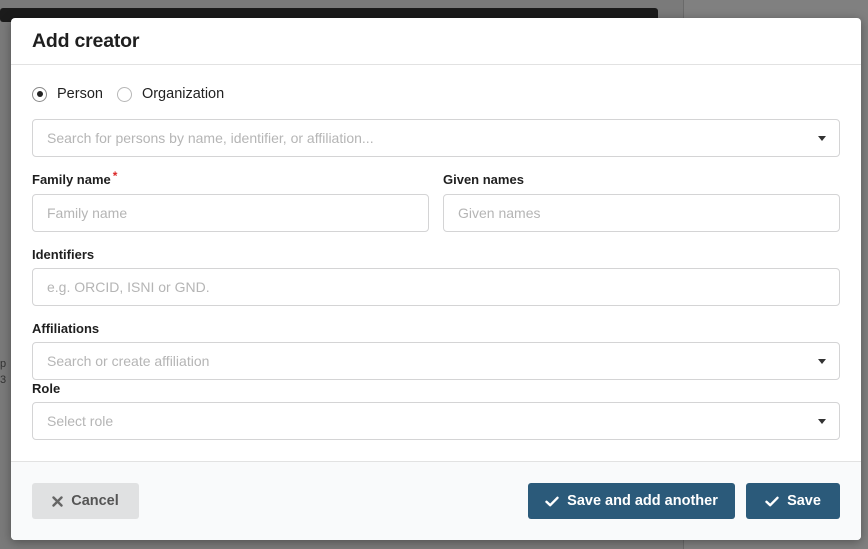  Describe the element at coordinates (436, 421) in the screenshot. I see `role-dropdown: Select role` at that location.